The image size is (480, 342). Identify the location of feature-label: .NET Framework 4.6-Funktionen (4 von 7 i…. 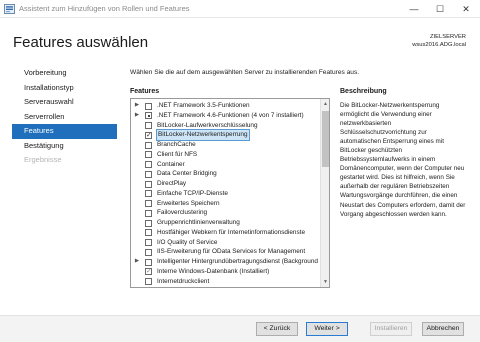
(230, 115).